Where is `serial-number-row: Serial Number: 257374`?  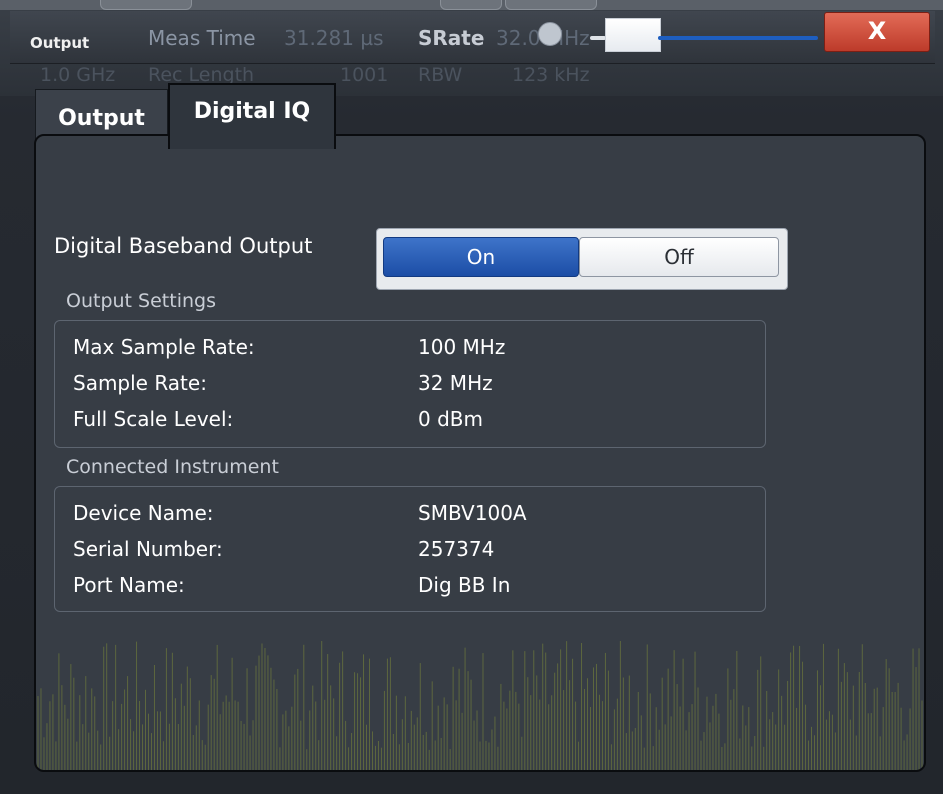 serial-number-row: Serial Number: 257374 is located at coordinates (413, 554).